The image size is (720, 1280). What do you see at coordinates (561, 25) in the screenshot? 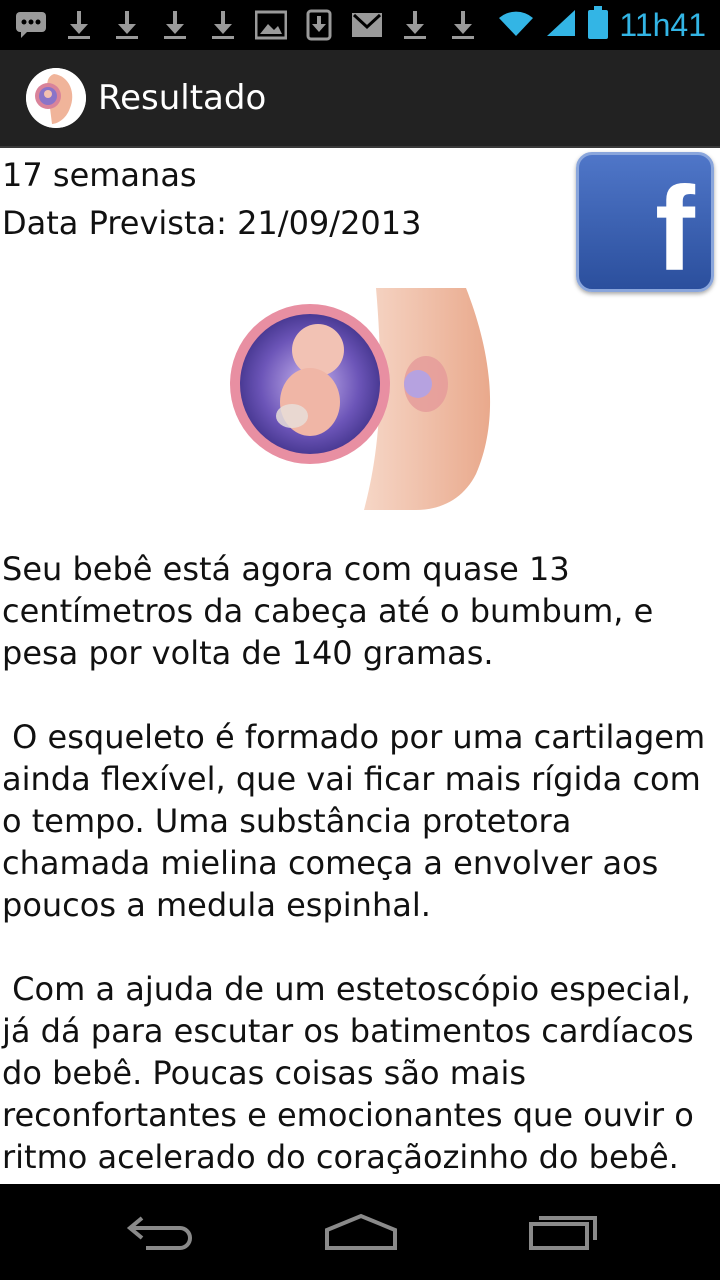
I see `signal-icon` at bounding box center [561, 25].